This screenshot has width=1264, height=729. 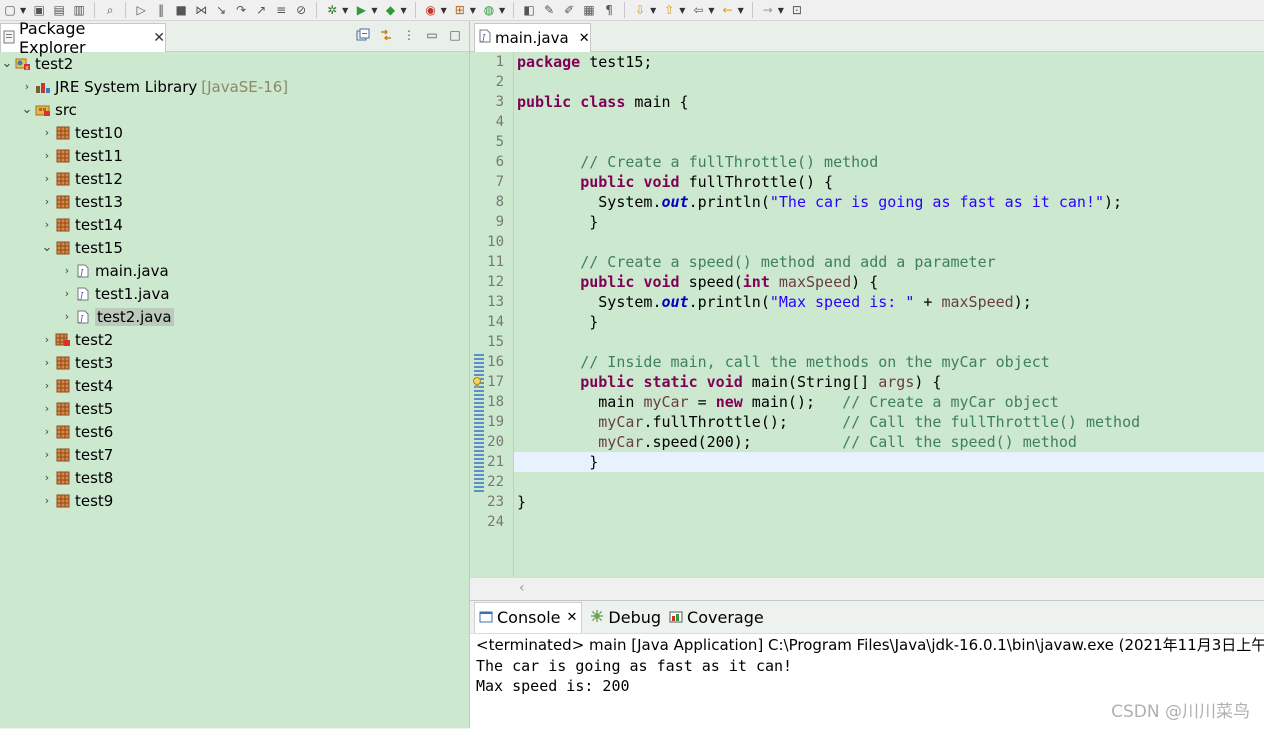 I want to click on new-java-class-icon: ◍, so click(x=489, y=10).